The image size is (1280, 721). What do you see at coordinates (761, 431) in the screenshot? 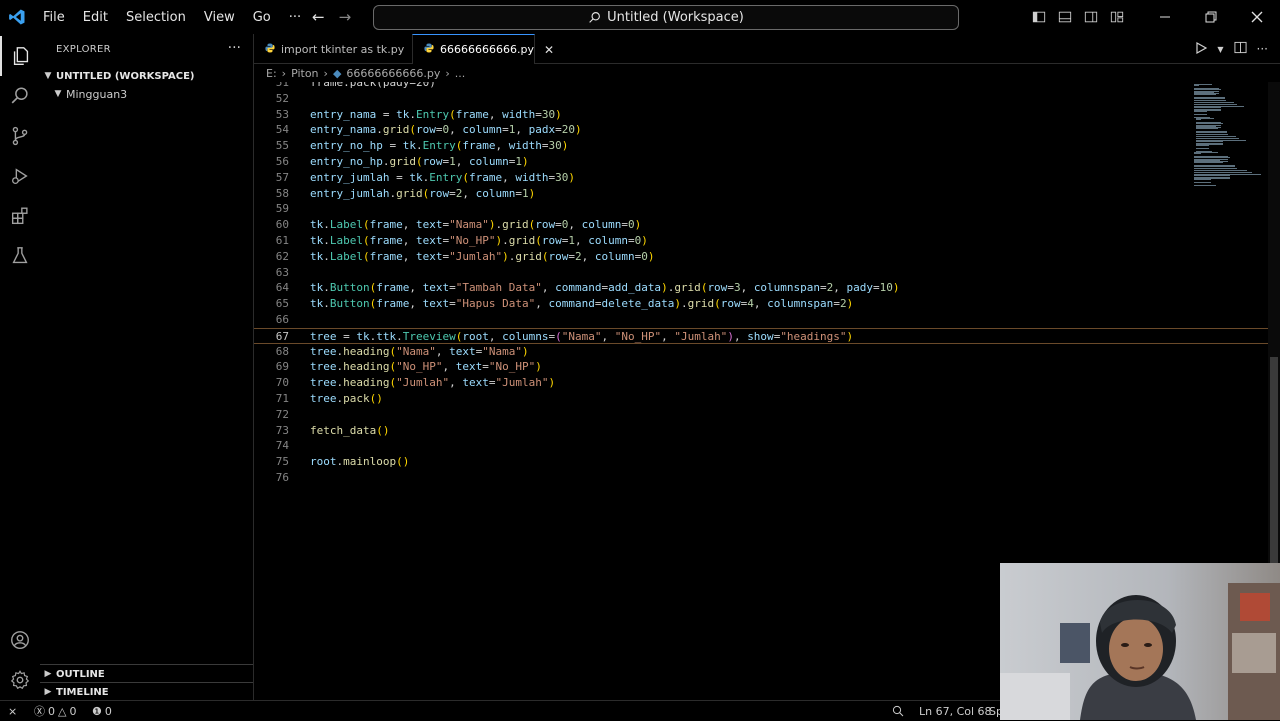
I see `code-line: 73 fetch_data()` at bounding box center [761, 431].